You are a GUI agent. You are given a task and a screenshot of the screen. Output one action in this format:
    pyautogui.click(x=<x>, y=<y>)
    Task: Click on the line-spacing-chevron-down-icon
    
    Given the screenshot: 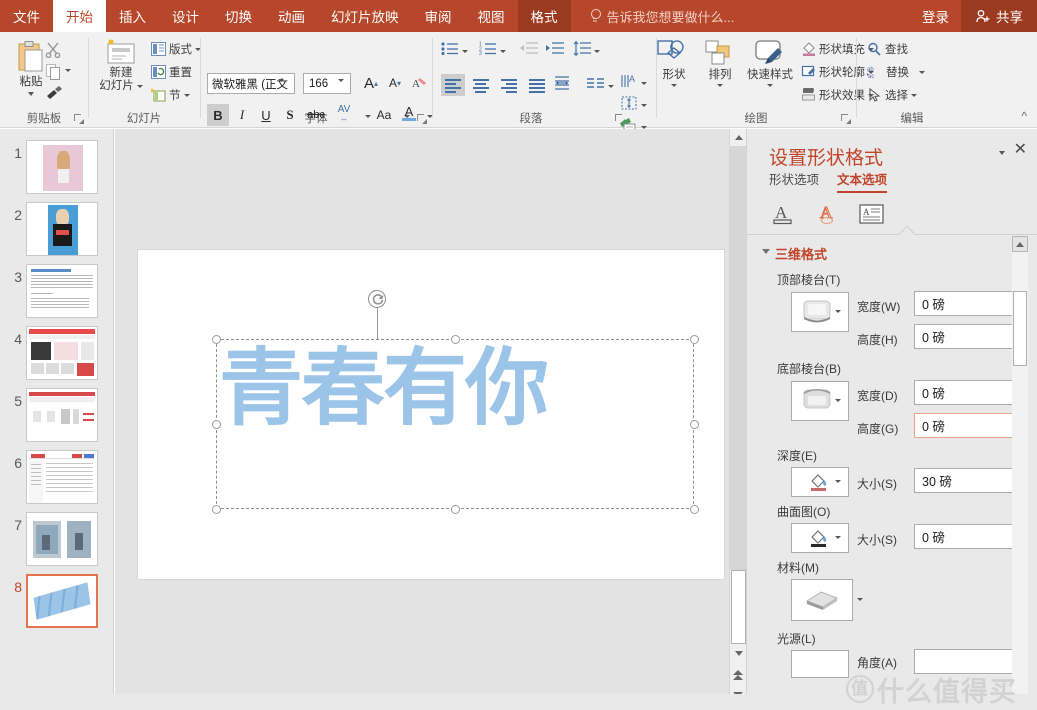 What is the action you would take?
    pyautogui.click(x=597, y=51)
    